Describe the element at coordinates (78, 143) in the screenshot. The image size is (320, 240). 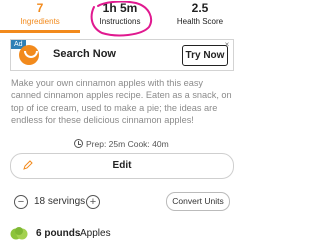
I see `clock-icon` at that location.